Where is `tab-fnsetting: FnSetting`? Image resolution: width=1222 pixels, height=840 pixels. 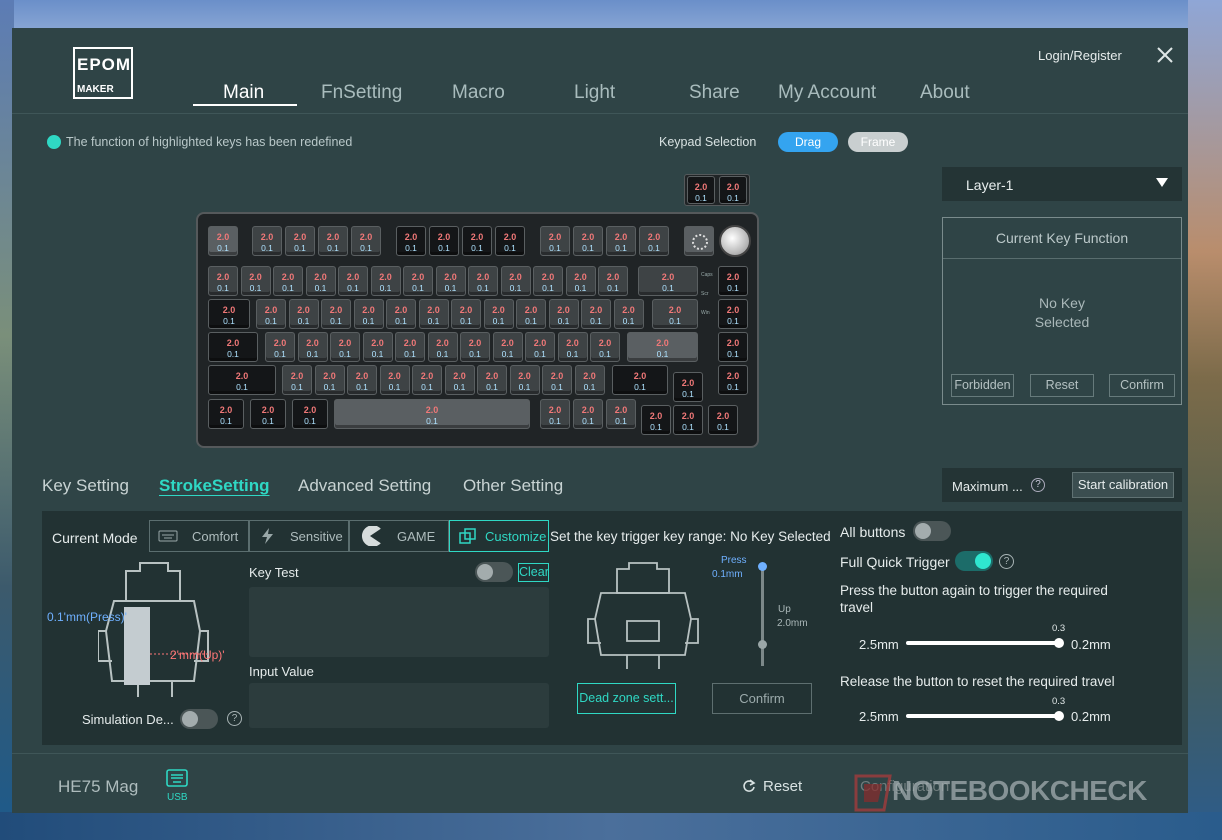 tab-fnsetting: FnSetting is located at coordinates (361, 93).